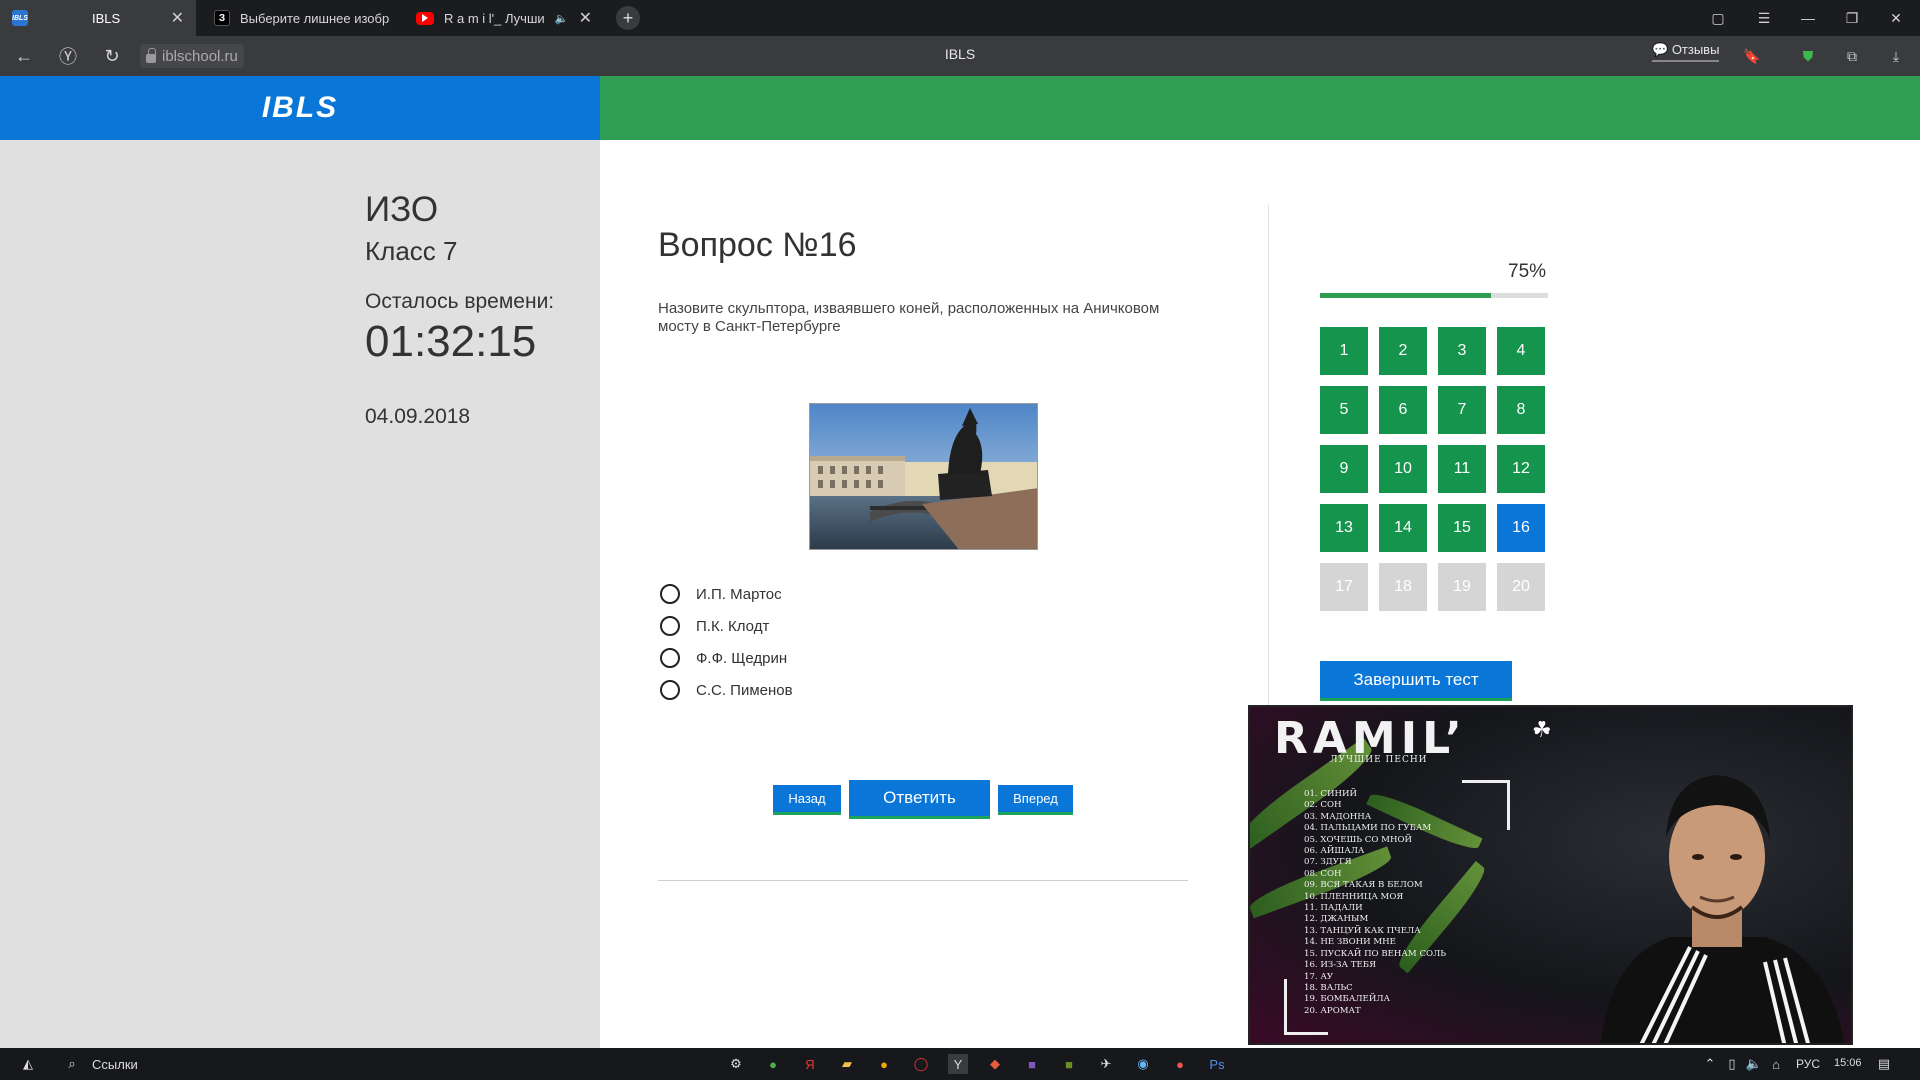 The image size is (1920, 1080). What do you see at coordinates (1718, 18) in the screenshot?
I see `bookmarks-panel-icon: ▢` at bounding box center [1718, 18].